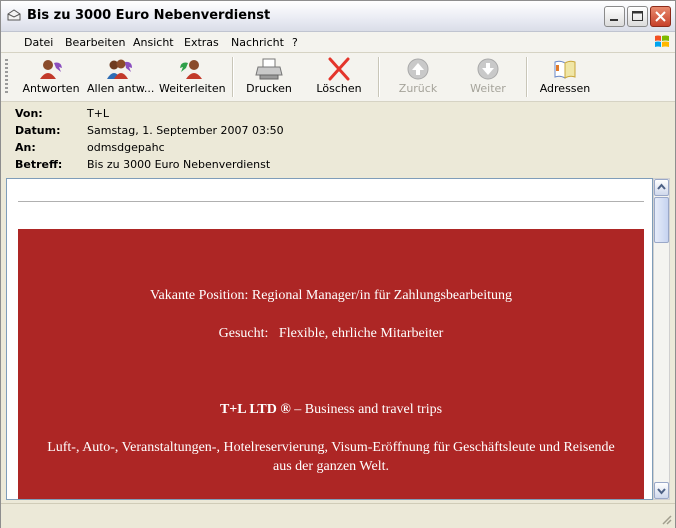 Image resolution: width=676 pixels, height=528 pixels. What do you see at coordinates (366, 409) in the screenshot?
I see `company-tagline: – Business and travel trips` at bounding box center [366, 409].